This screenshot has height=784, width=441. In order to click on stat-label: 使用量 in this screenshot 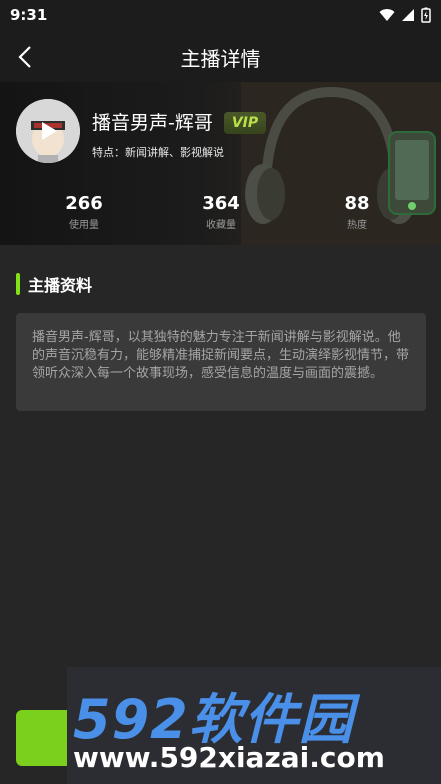, I will do `click(84, 225)`.